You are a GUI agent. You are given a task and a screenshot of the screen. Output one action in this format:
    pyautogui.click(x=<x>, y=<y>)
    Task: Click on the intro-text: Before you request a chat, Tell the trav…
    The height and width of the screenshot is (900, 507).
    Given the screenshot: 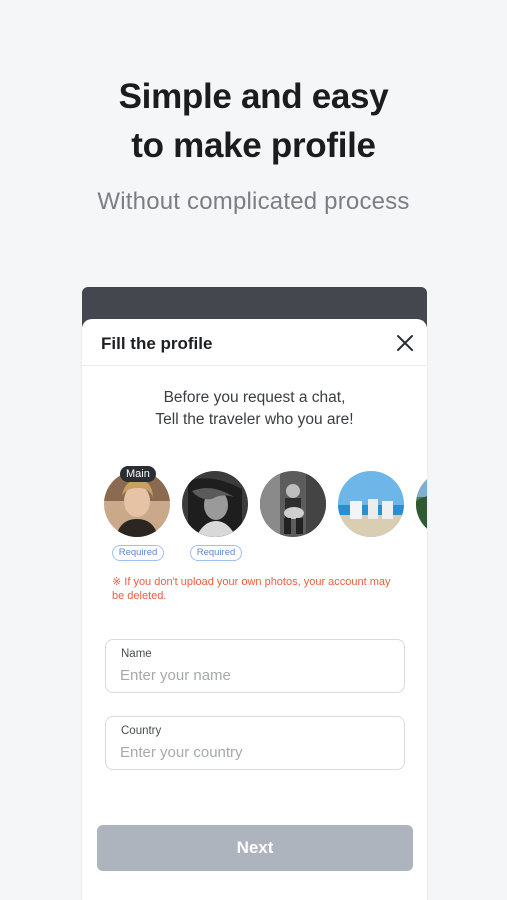 What is the action you would take?
    pyautogui.click(x=254, y=409)
    